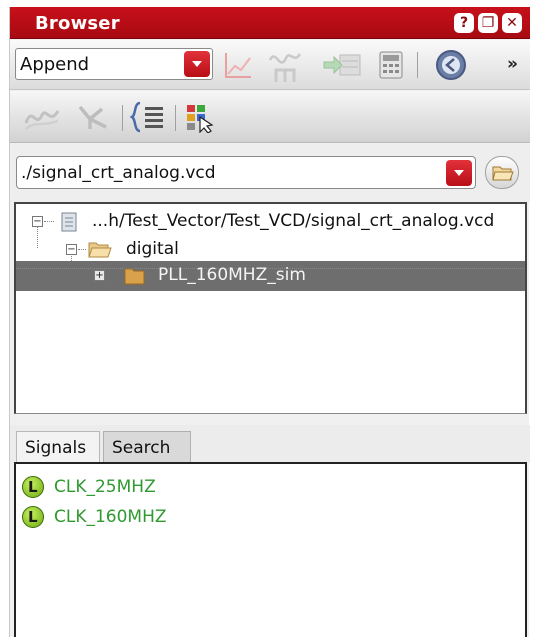 The width and height of the screenshot is (533, 637). Describe the element at coordinates (285, 65) in the screenshot. I see `waveform-tree-icon` at that location.